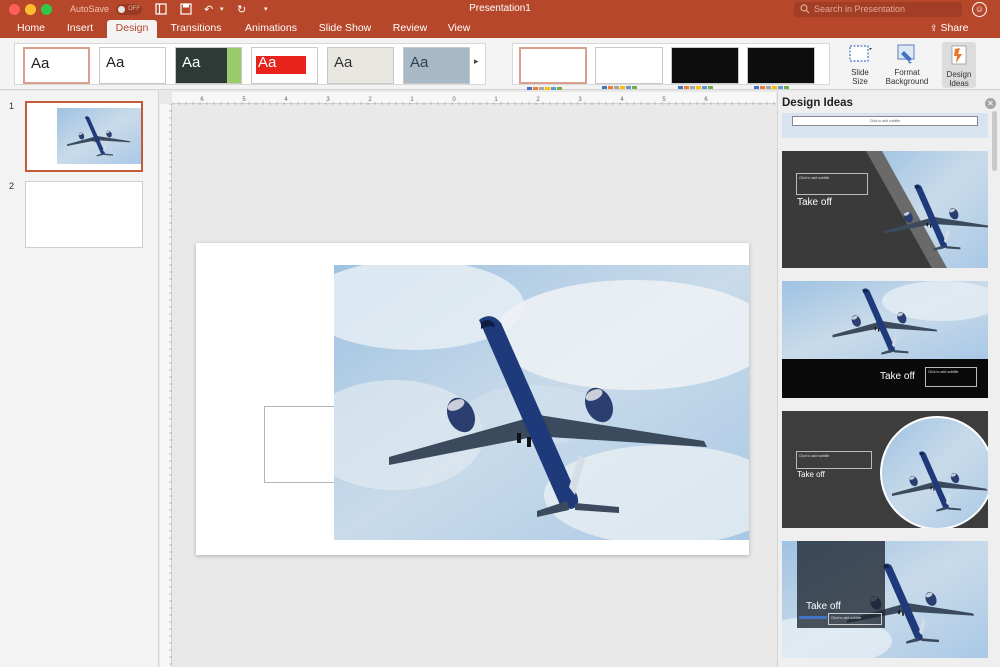  I want to click on theme-integral: Aa, so click(284, 65).